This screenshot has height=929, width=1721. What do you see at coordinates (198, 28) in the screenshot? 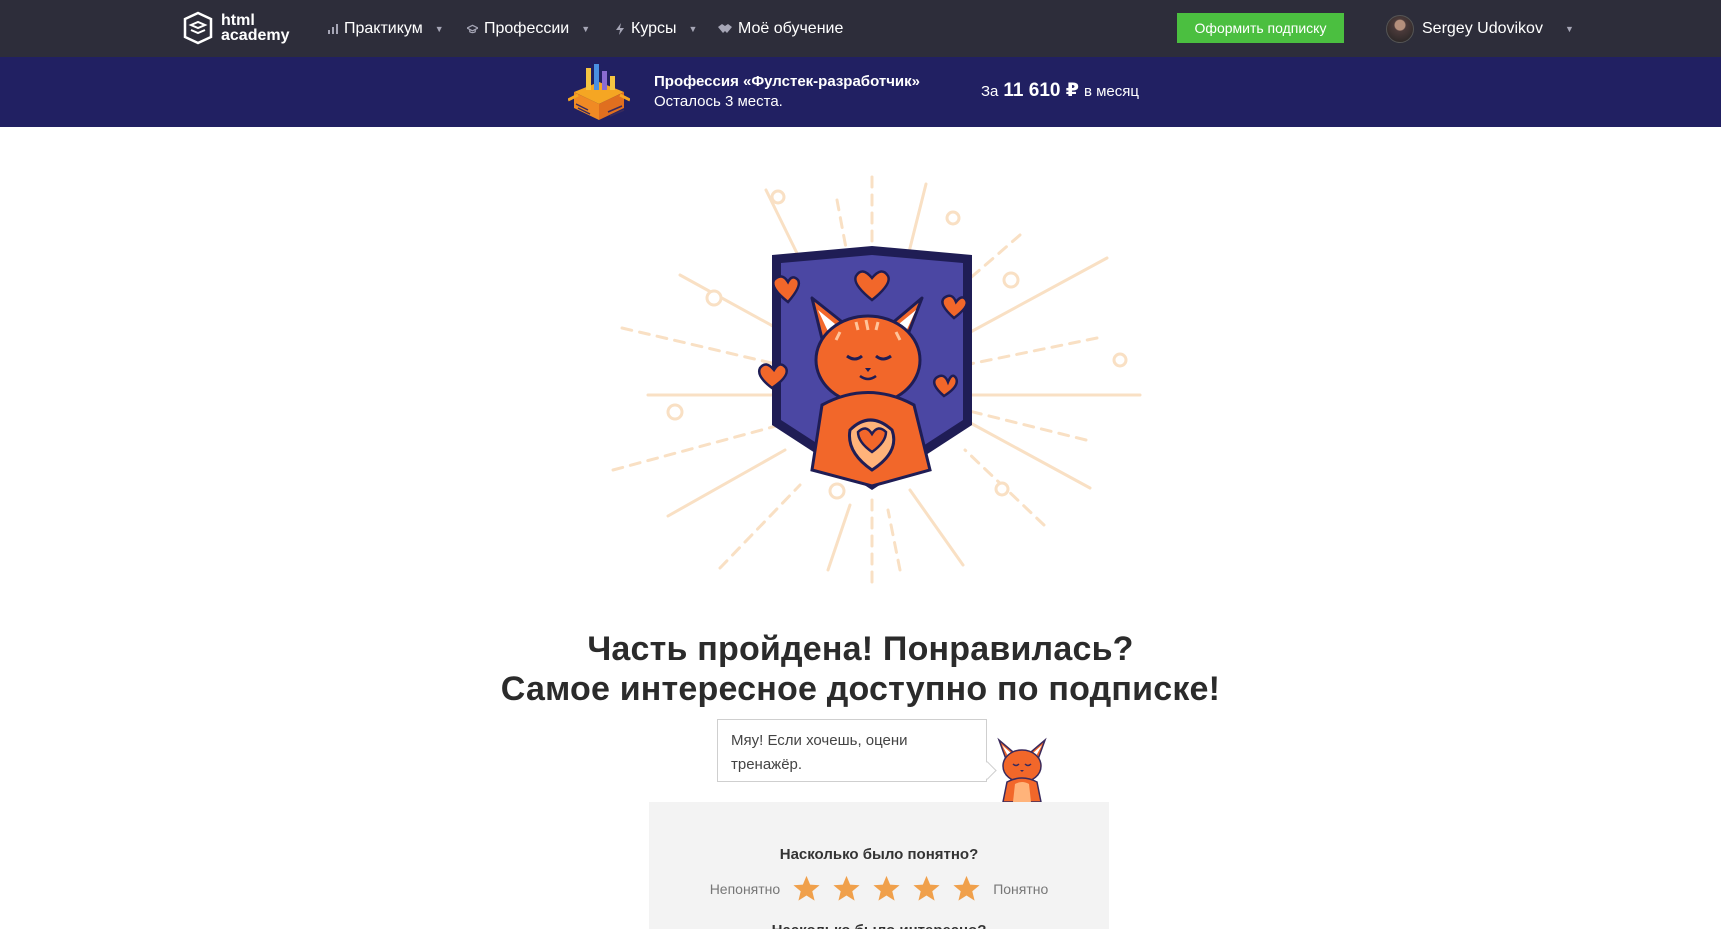
I see `logo-icon` at bounding box center [198, 28].